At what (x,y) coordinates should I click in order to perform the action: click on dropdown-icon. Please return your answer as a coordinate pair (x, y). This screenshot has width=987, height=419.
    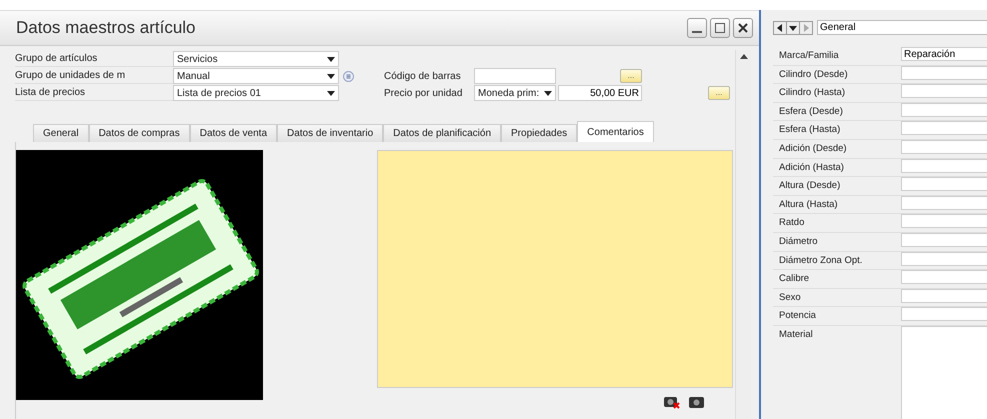
    Looking at the image, I should click on (793, 28).